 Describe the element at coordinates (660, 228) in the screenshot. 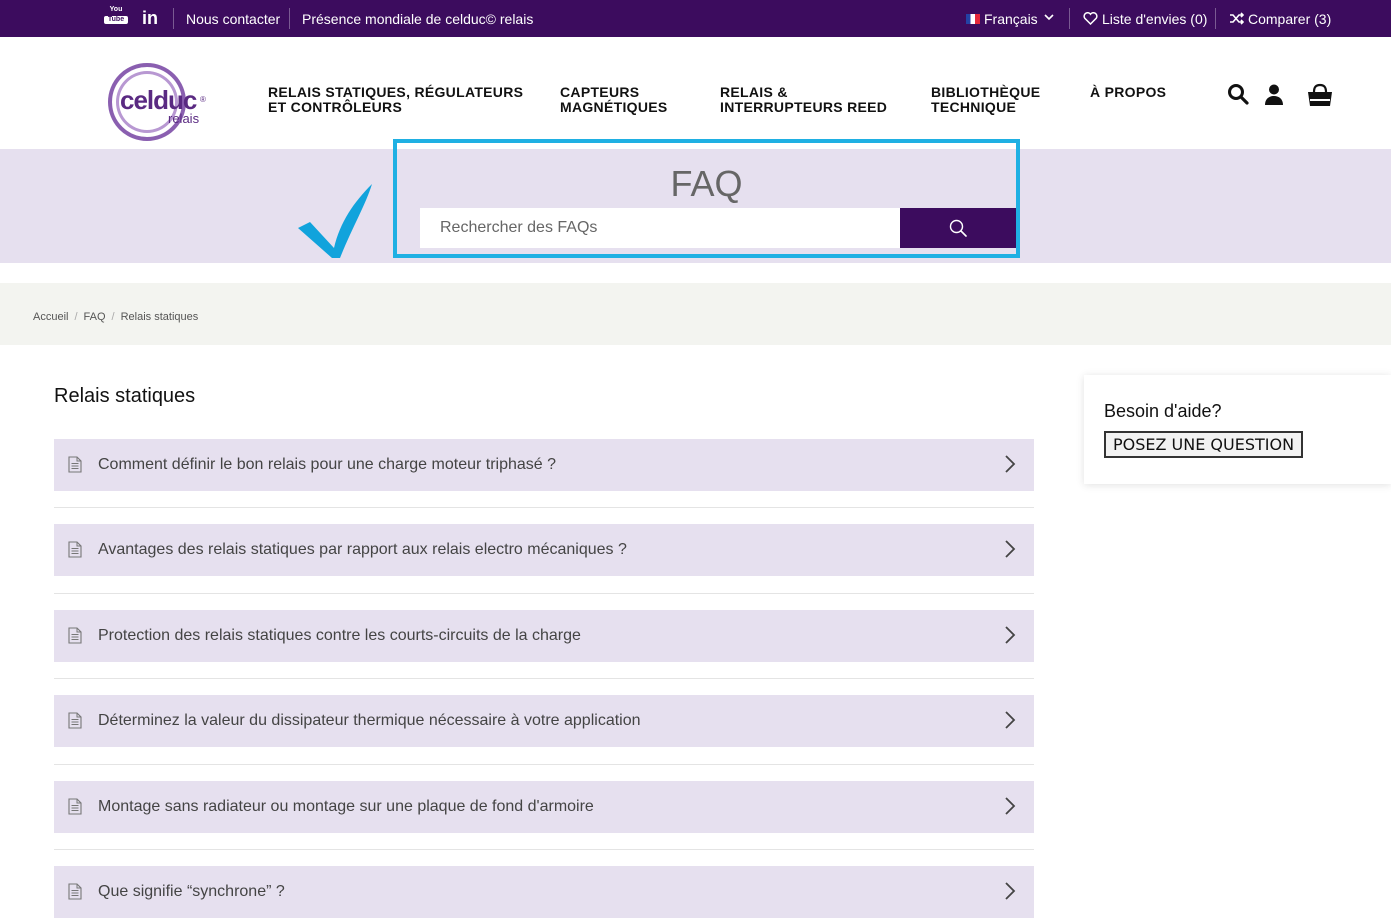

I see `faq-search-input` at that location.